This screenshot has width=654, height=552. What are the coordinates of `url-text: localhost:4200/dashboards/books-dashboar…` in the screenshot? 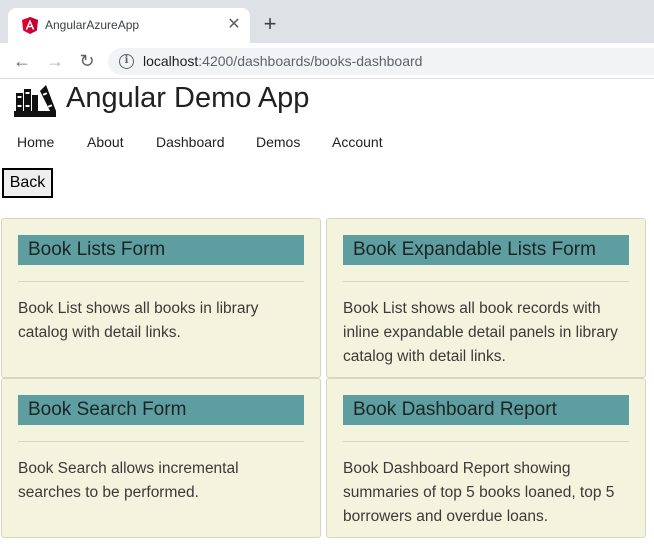 It's located at (282, 61).